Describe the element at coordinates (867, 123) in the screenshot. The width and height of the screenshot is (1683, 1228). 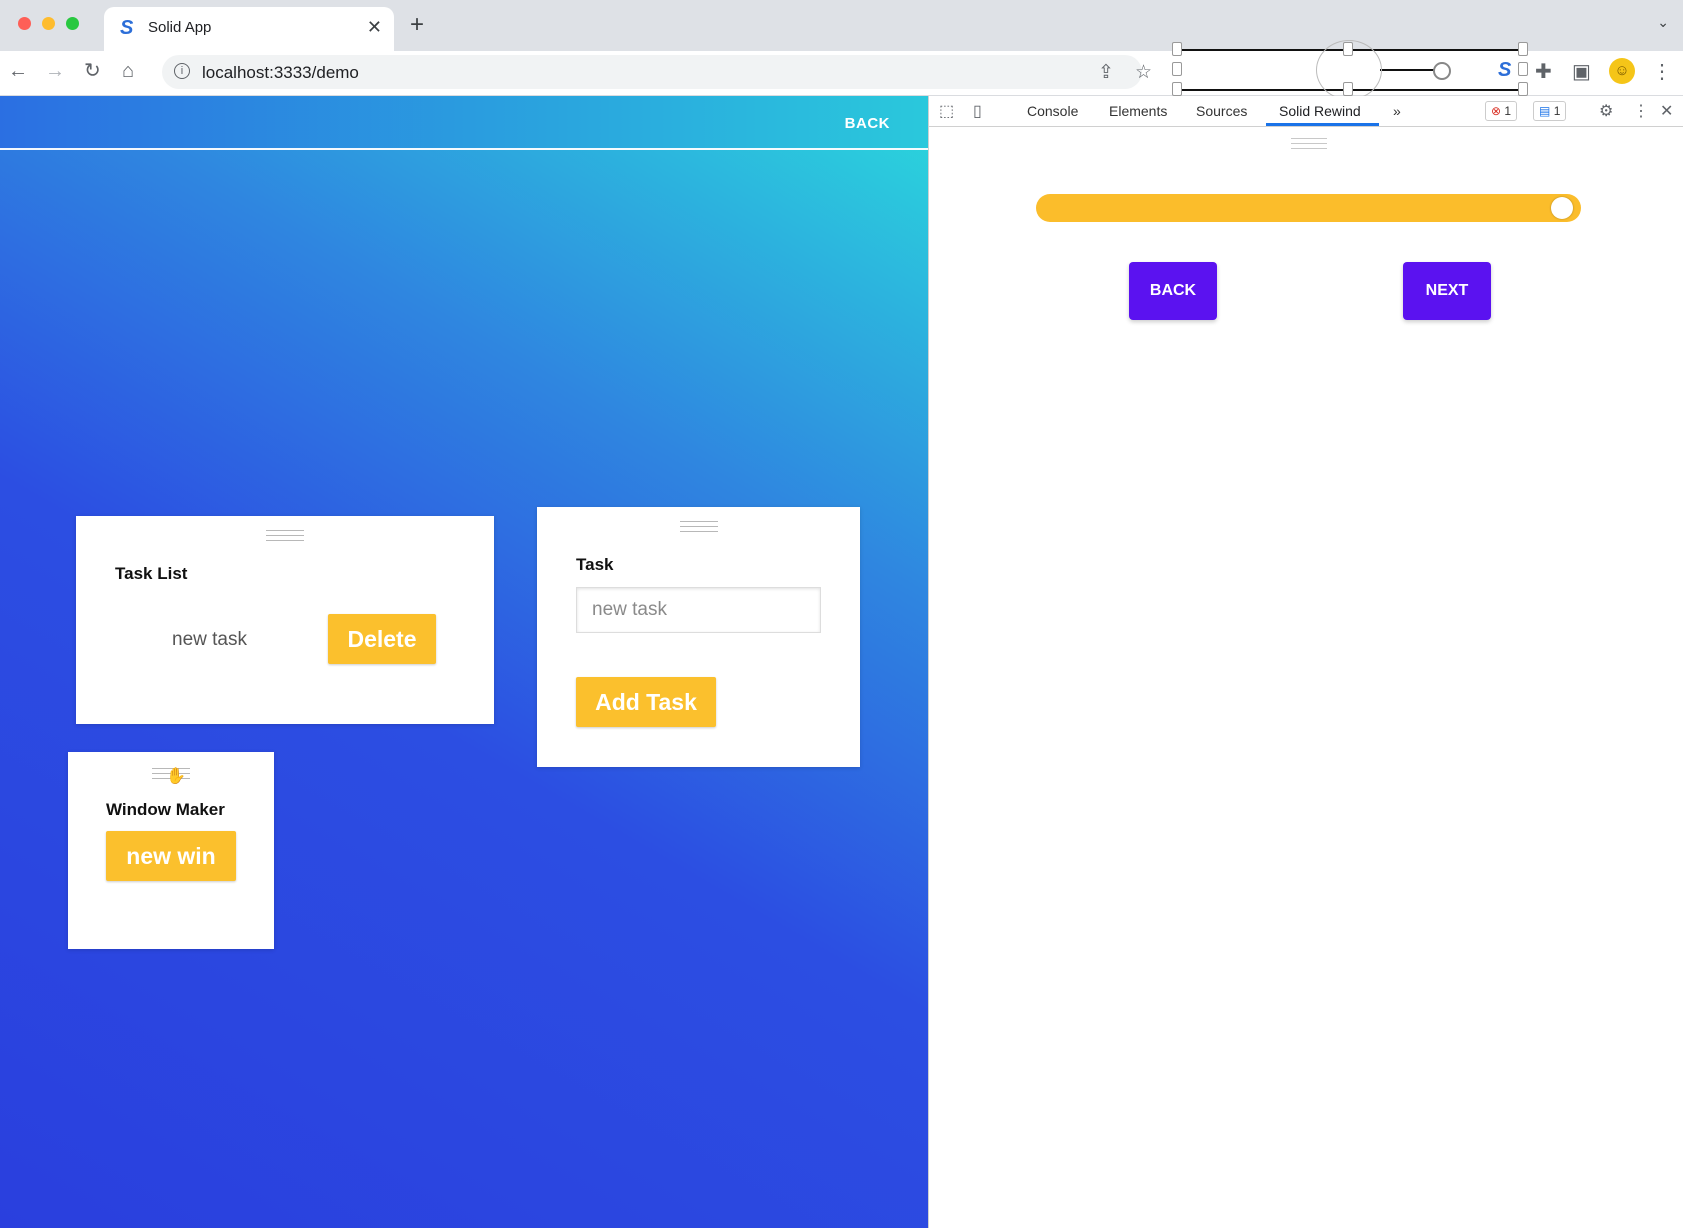
I see `header-back-link: BACK` at that location.